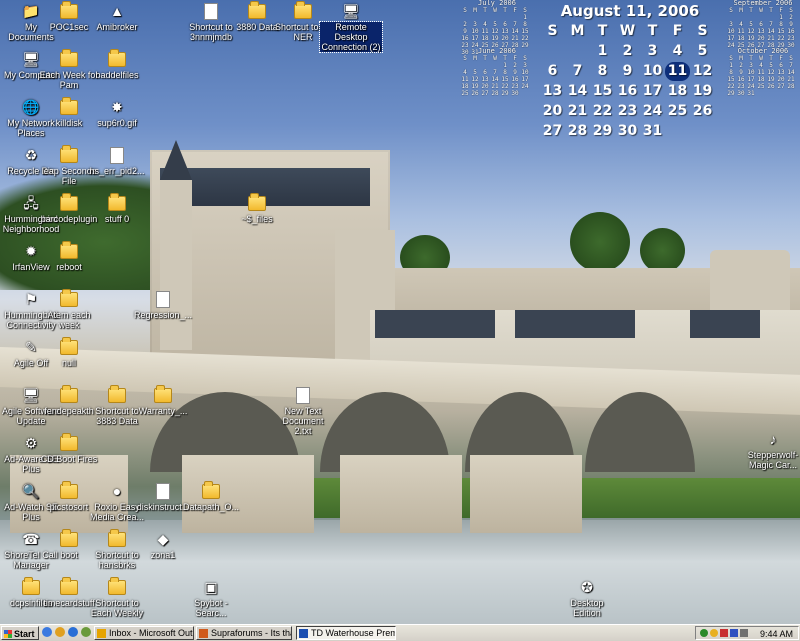 The image size is (800, 641). I want to click on outlook-icon, so click(60, 632).